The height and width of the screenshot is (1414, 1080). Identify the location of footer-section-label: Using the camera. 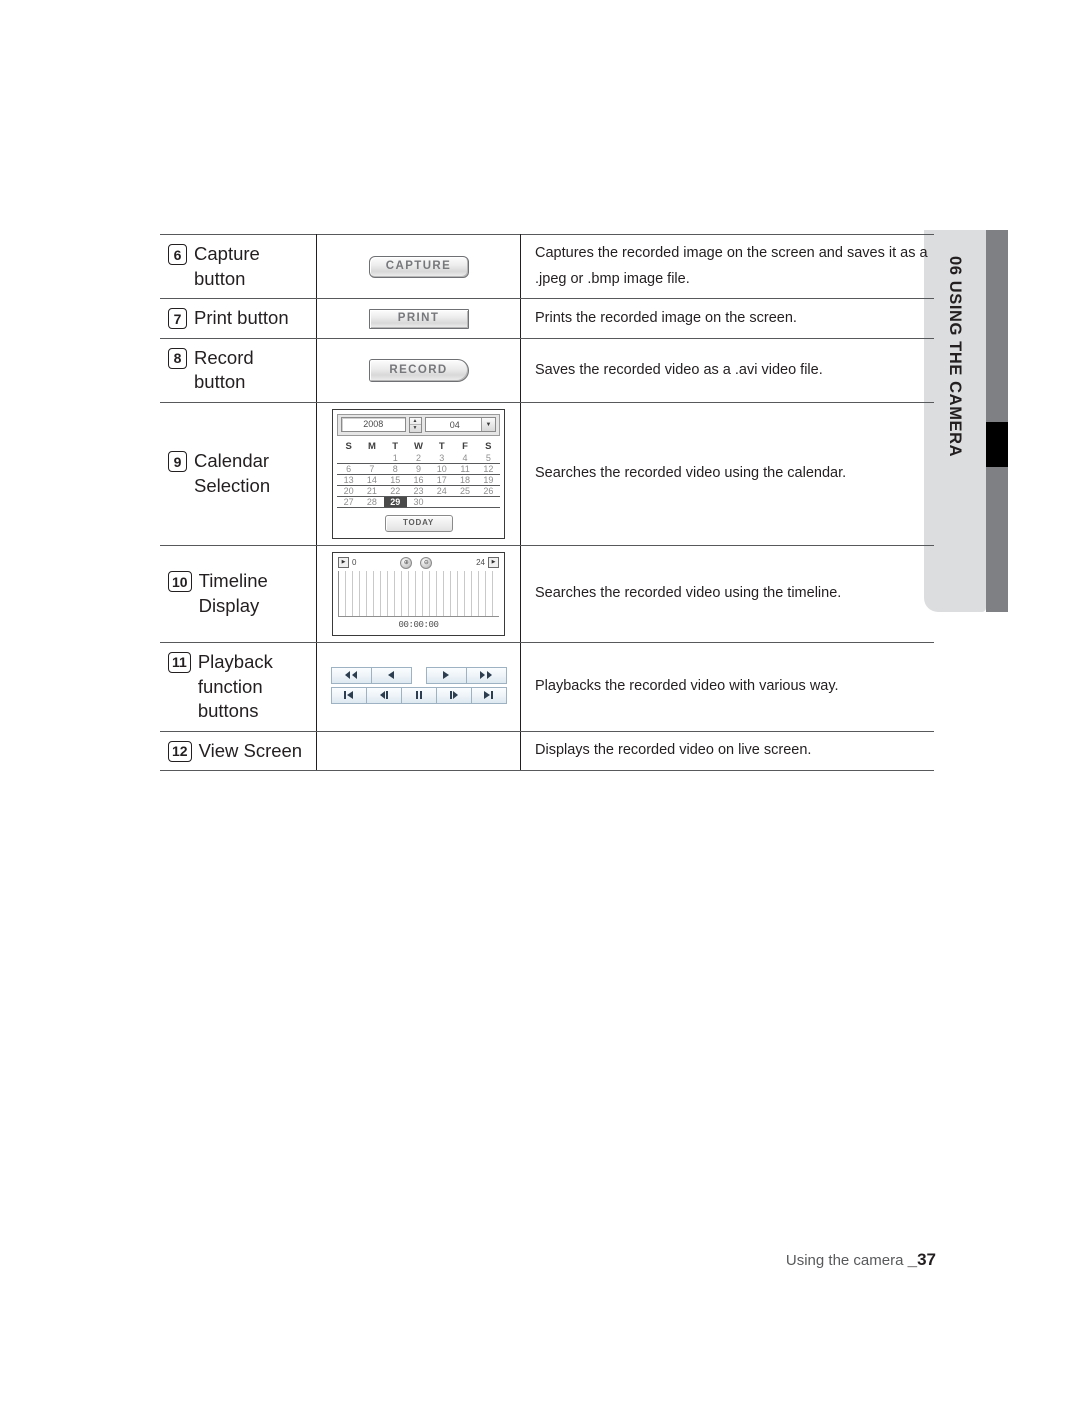
(846, 1260).